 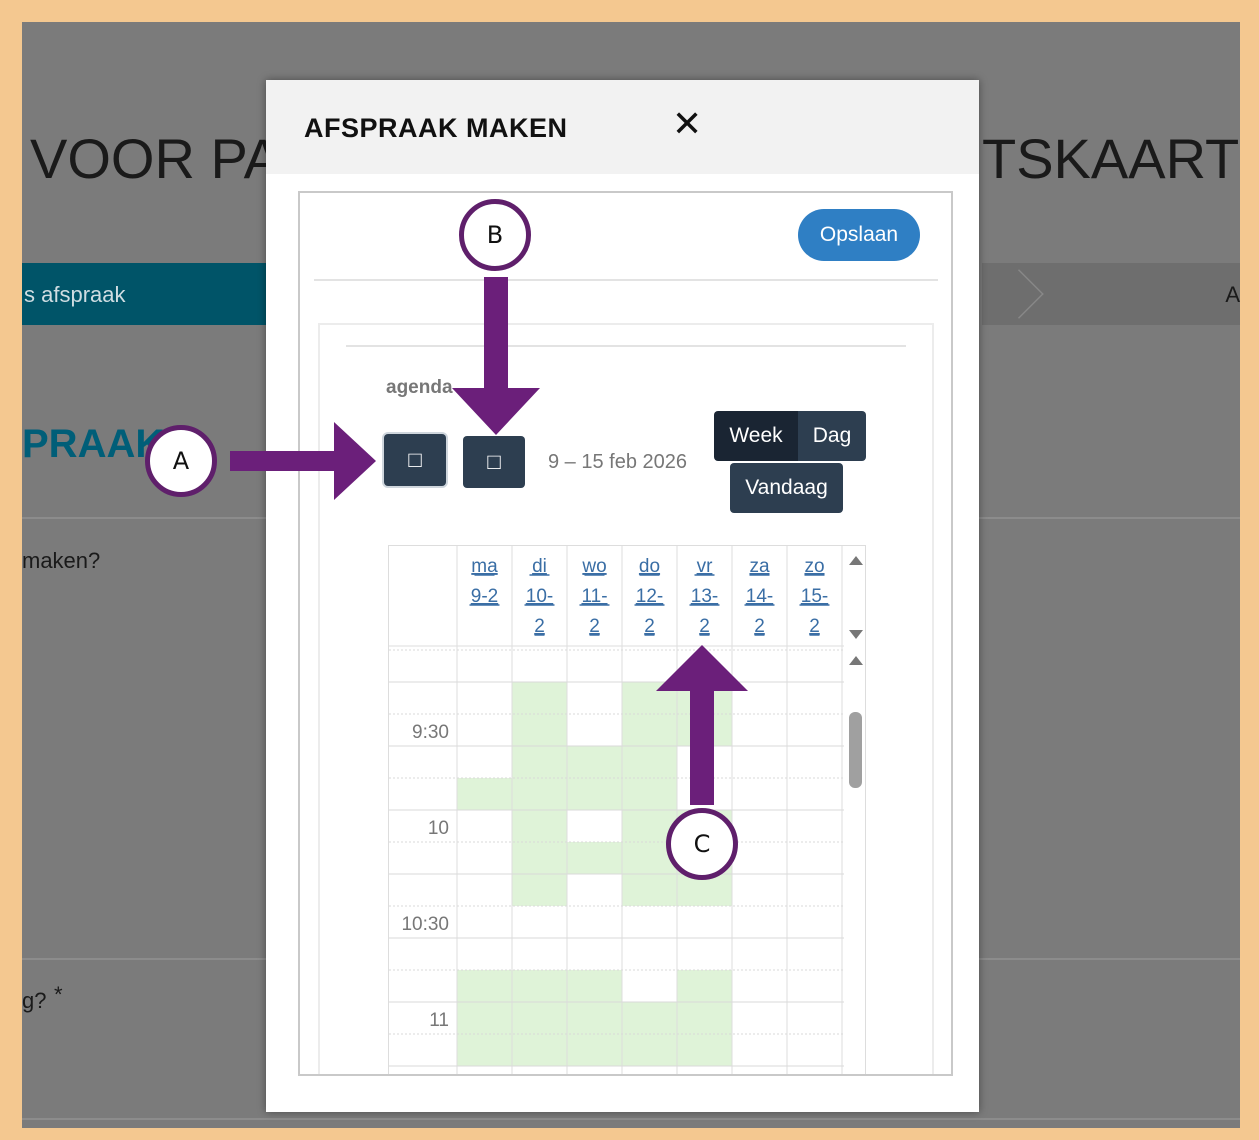 What do you see at coordinates (756, 436) in the screenshot?
I see `week-view-button: Week` at bounding box center [756, 436].